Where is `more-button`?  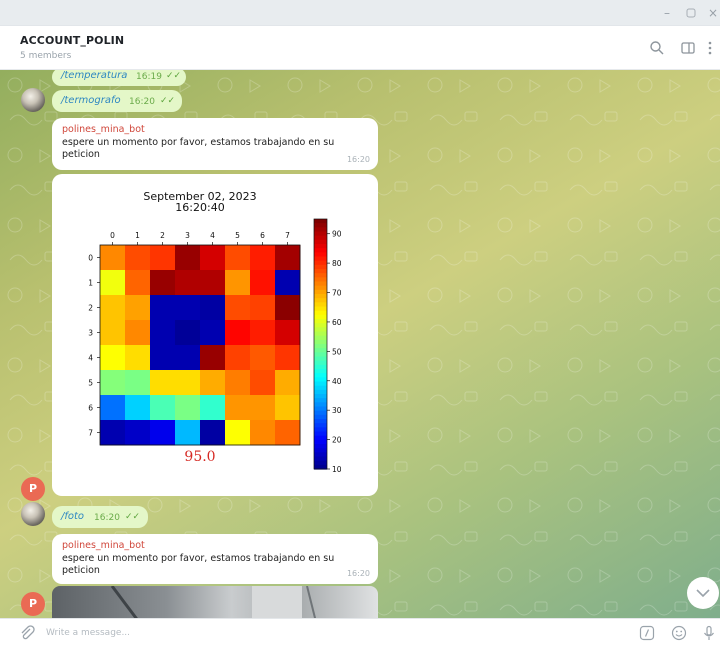
more-button is located at coordinates (710, 48).